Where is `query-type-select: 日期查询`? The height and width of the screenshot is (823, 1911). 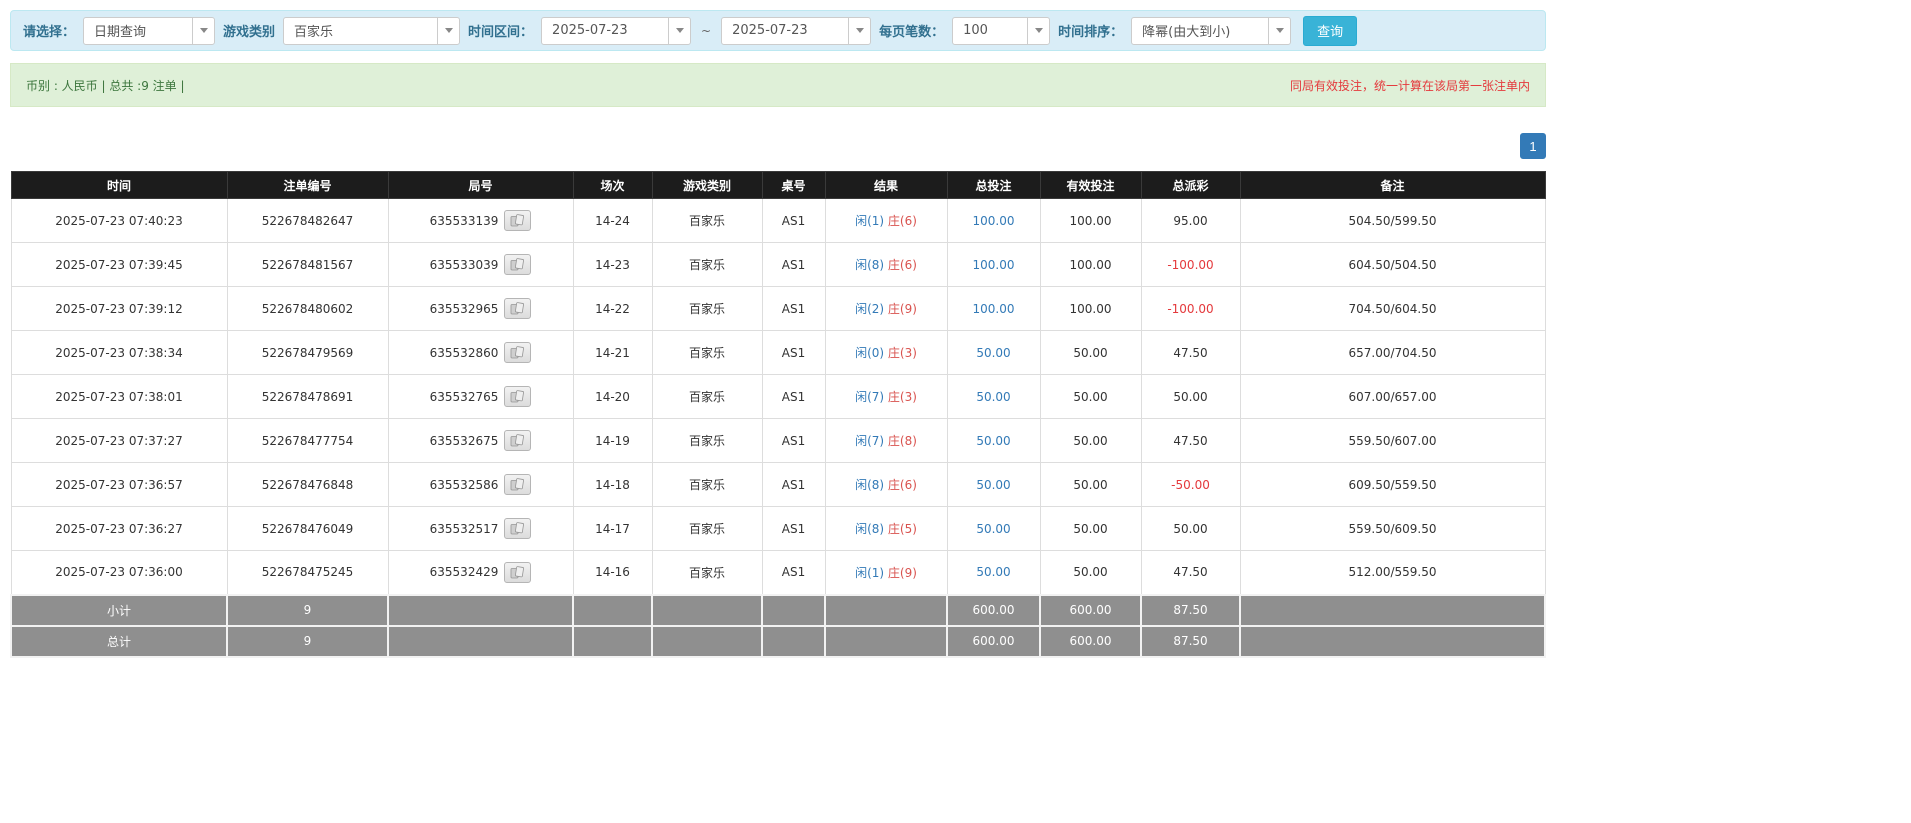 query-type-select: 日期查询 is located at coordinates (149, 30).